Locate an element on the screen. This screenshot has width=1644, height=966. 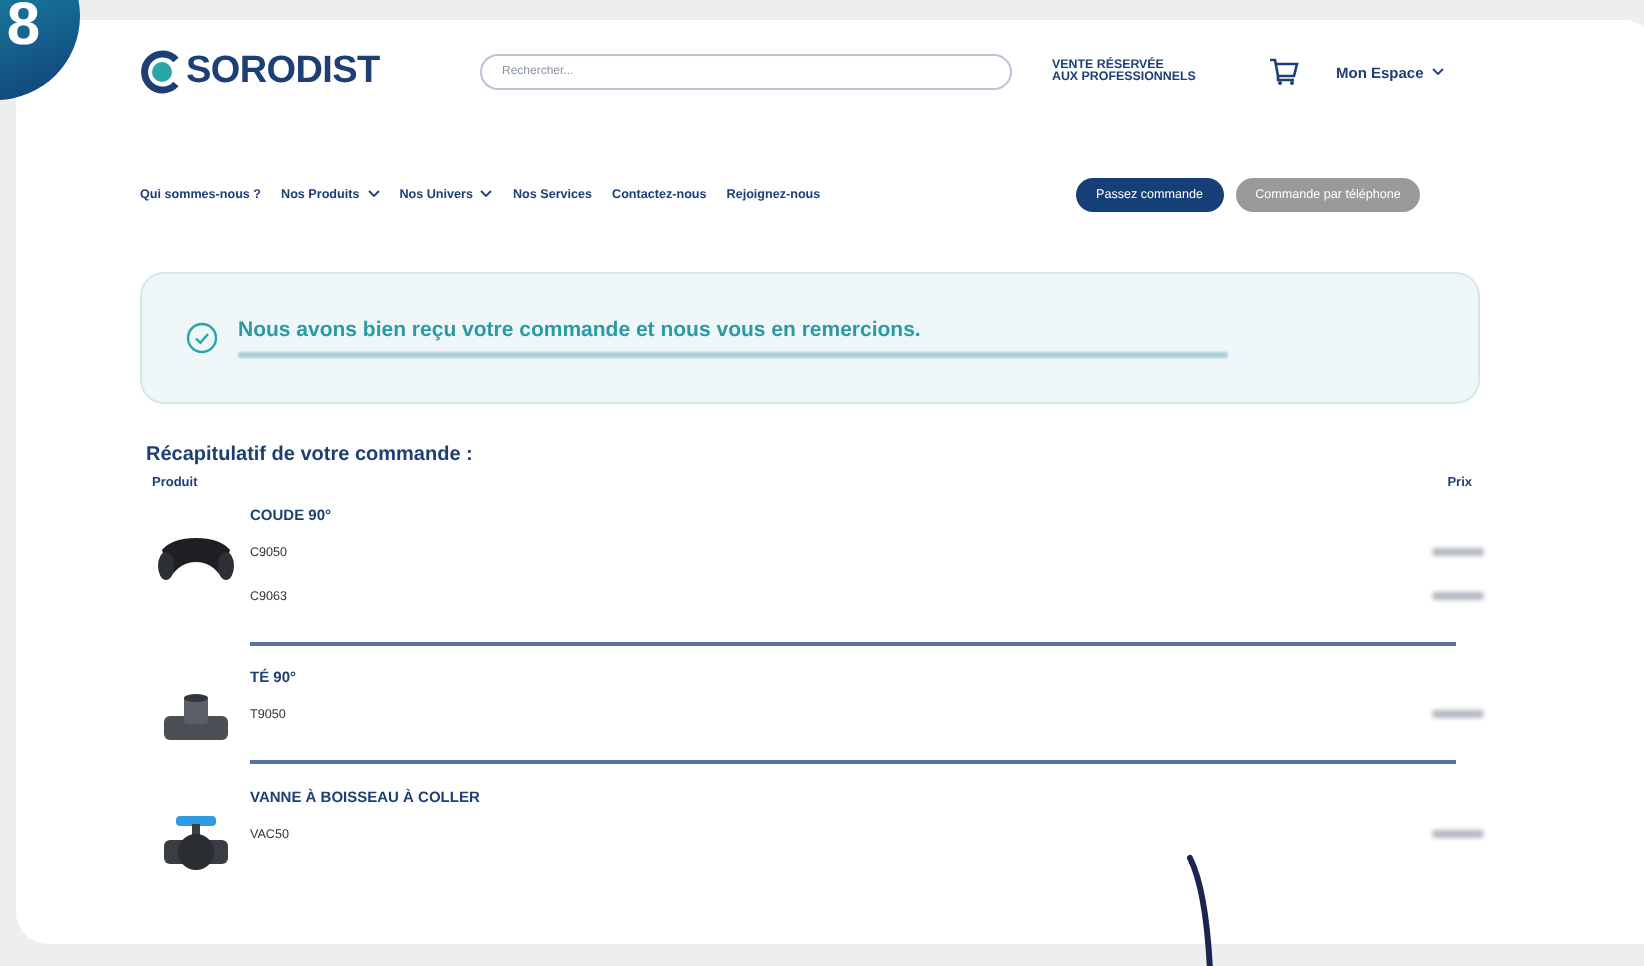
logo-icon is located at coordinates (162, 72).